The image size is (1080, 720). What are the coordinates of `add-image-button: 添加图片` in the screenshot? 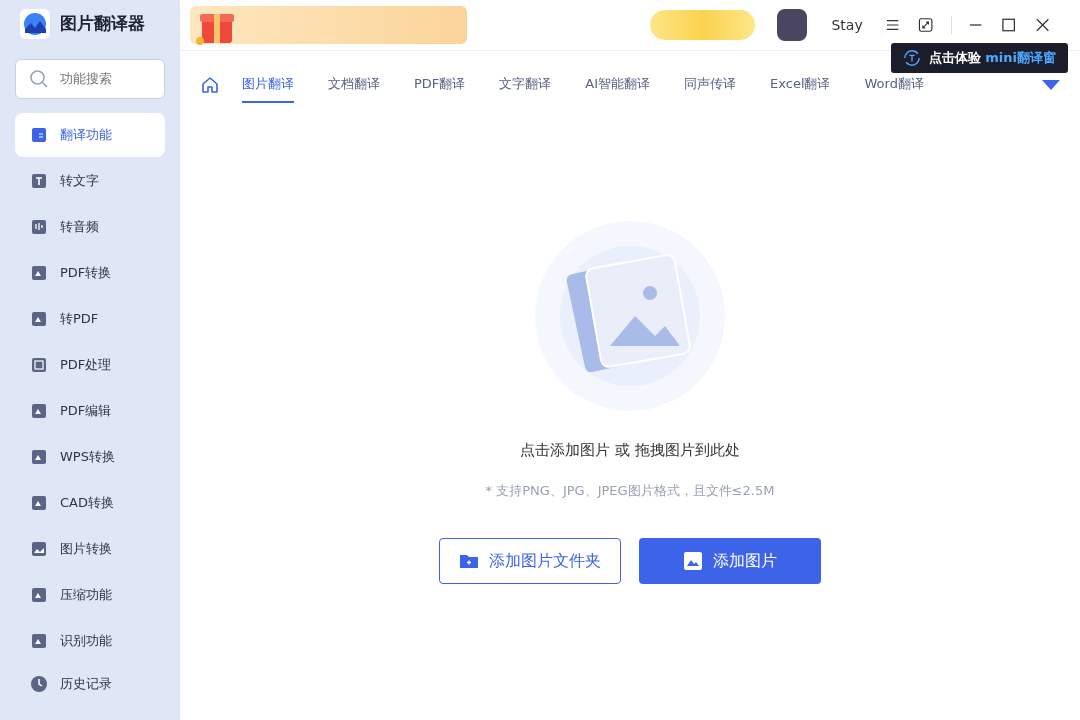 It's located at (730, 561).